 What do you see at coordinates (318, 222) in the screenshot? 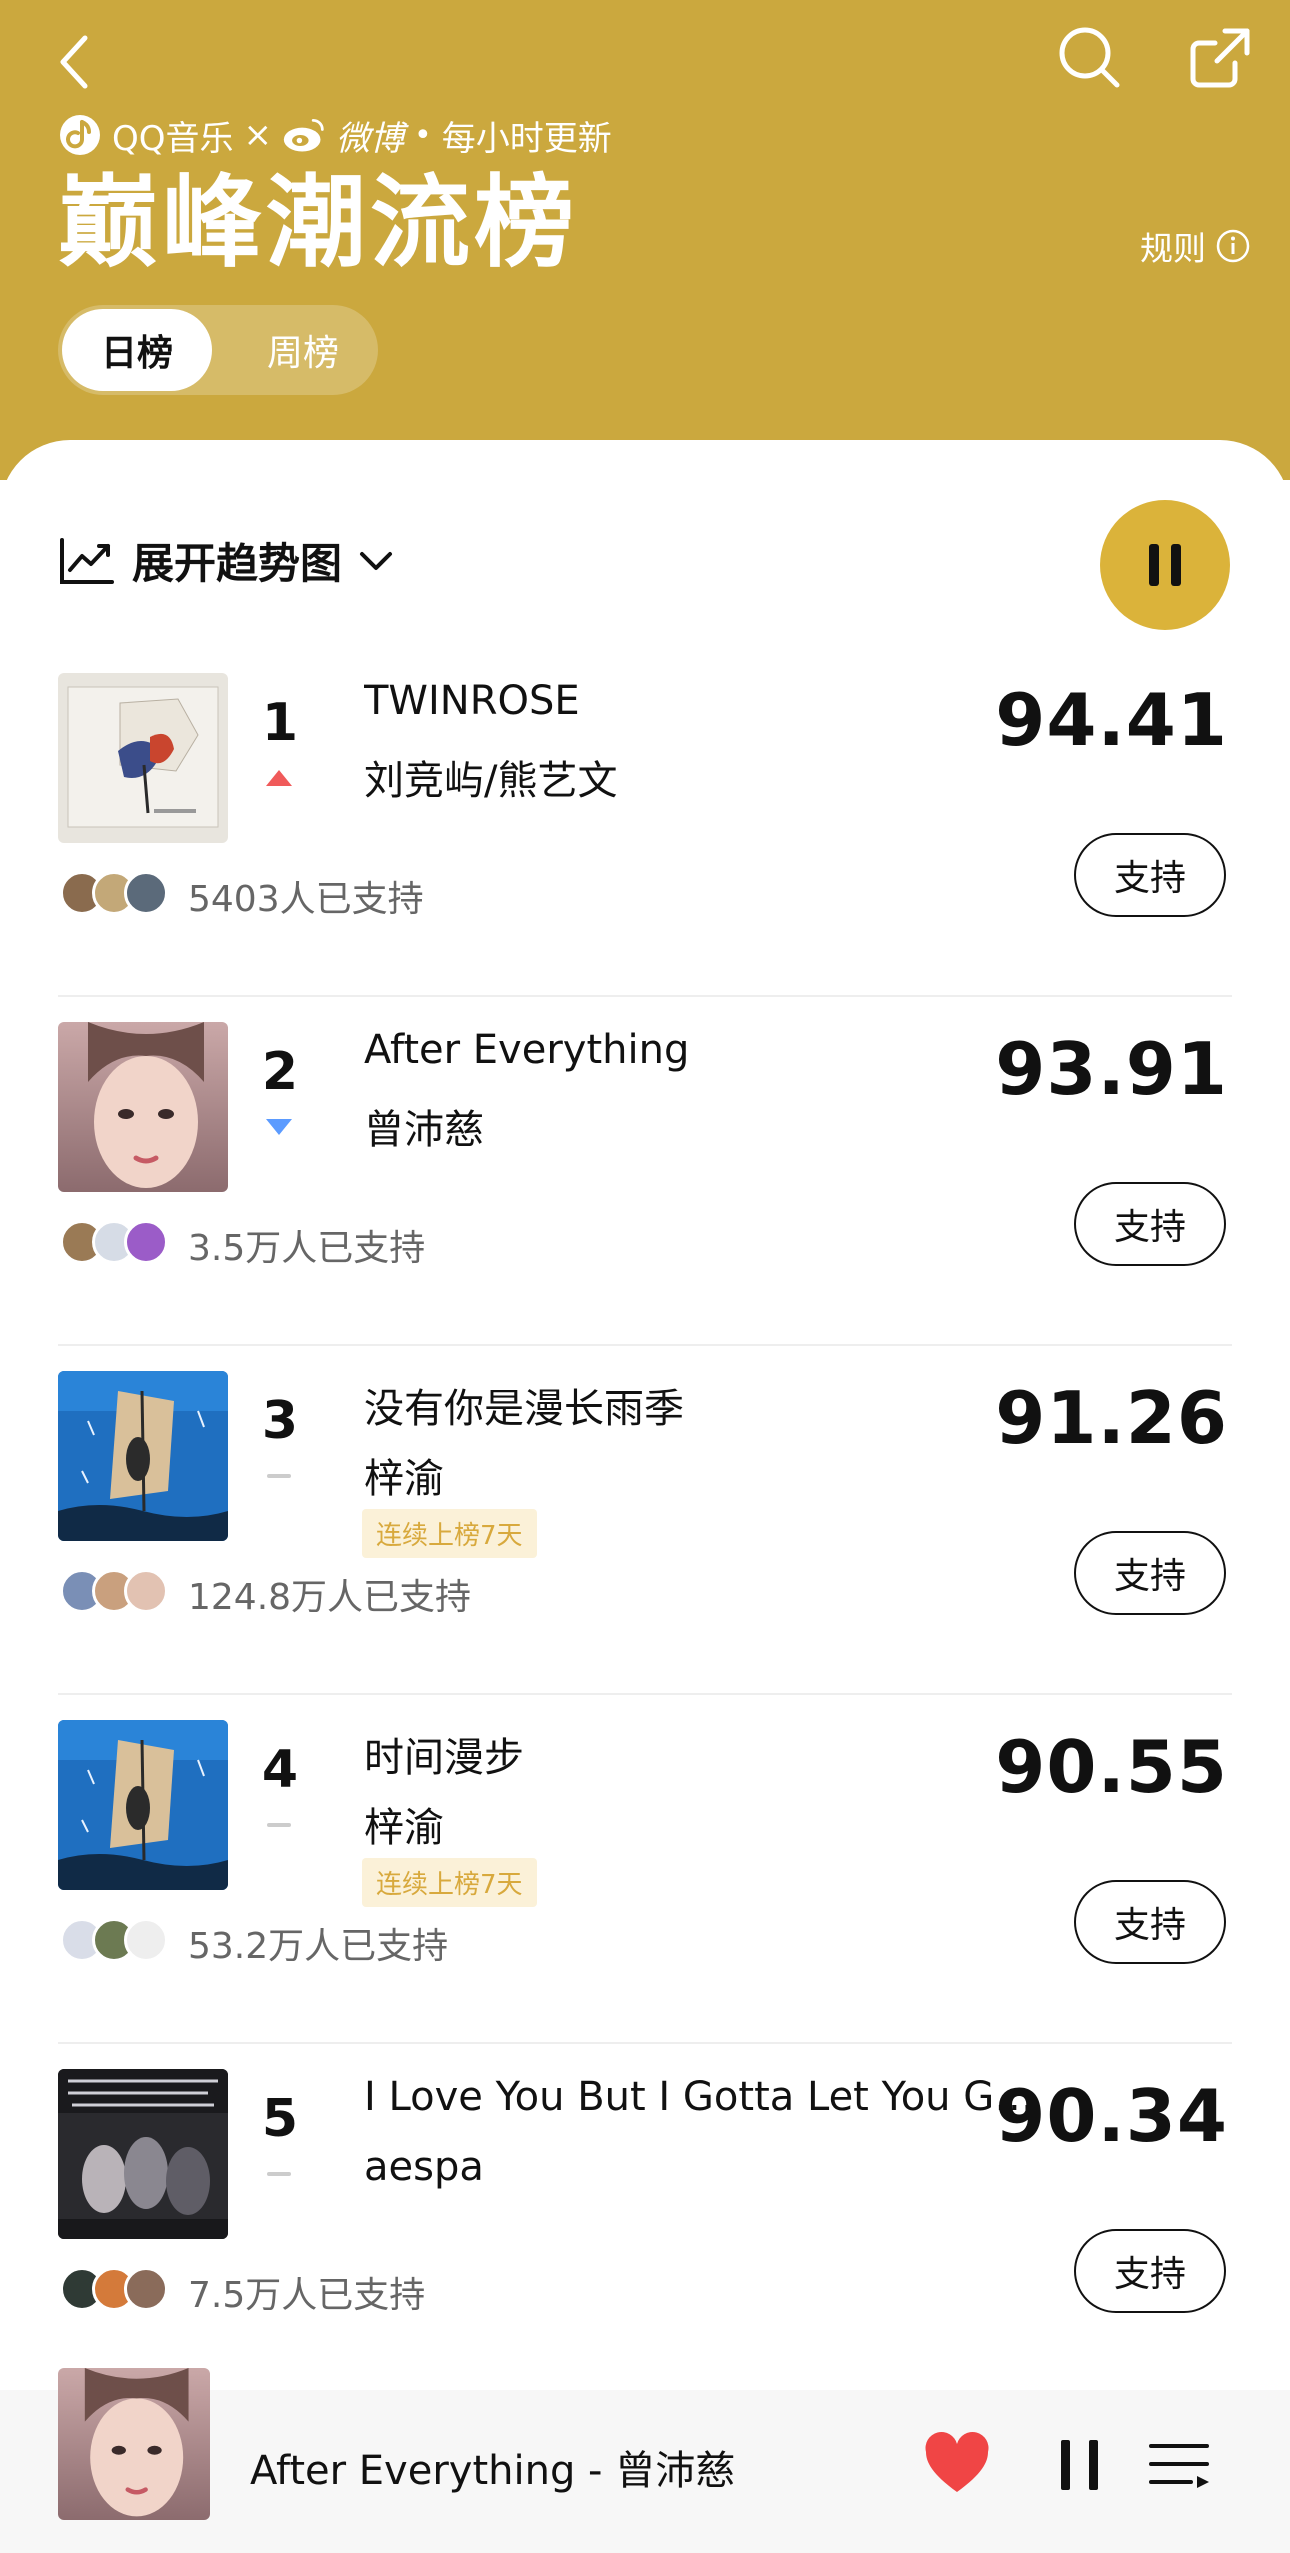
I see `page-title: 巅峰潮流榜` at bounding box center [318, 222].